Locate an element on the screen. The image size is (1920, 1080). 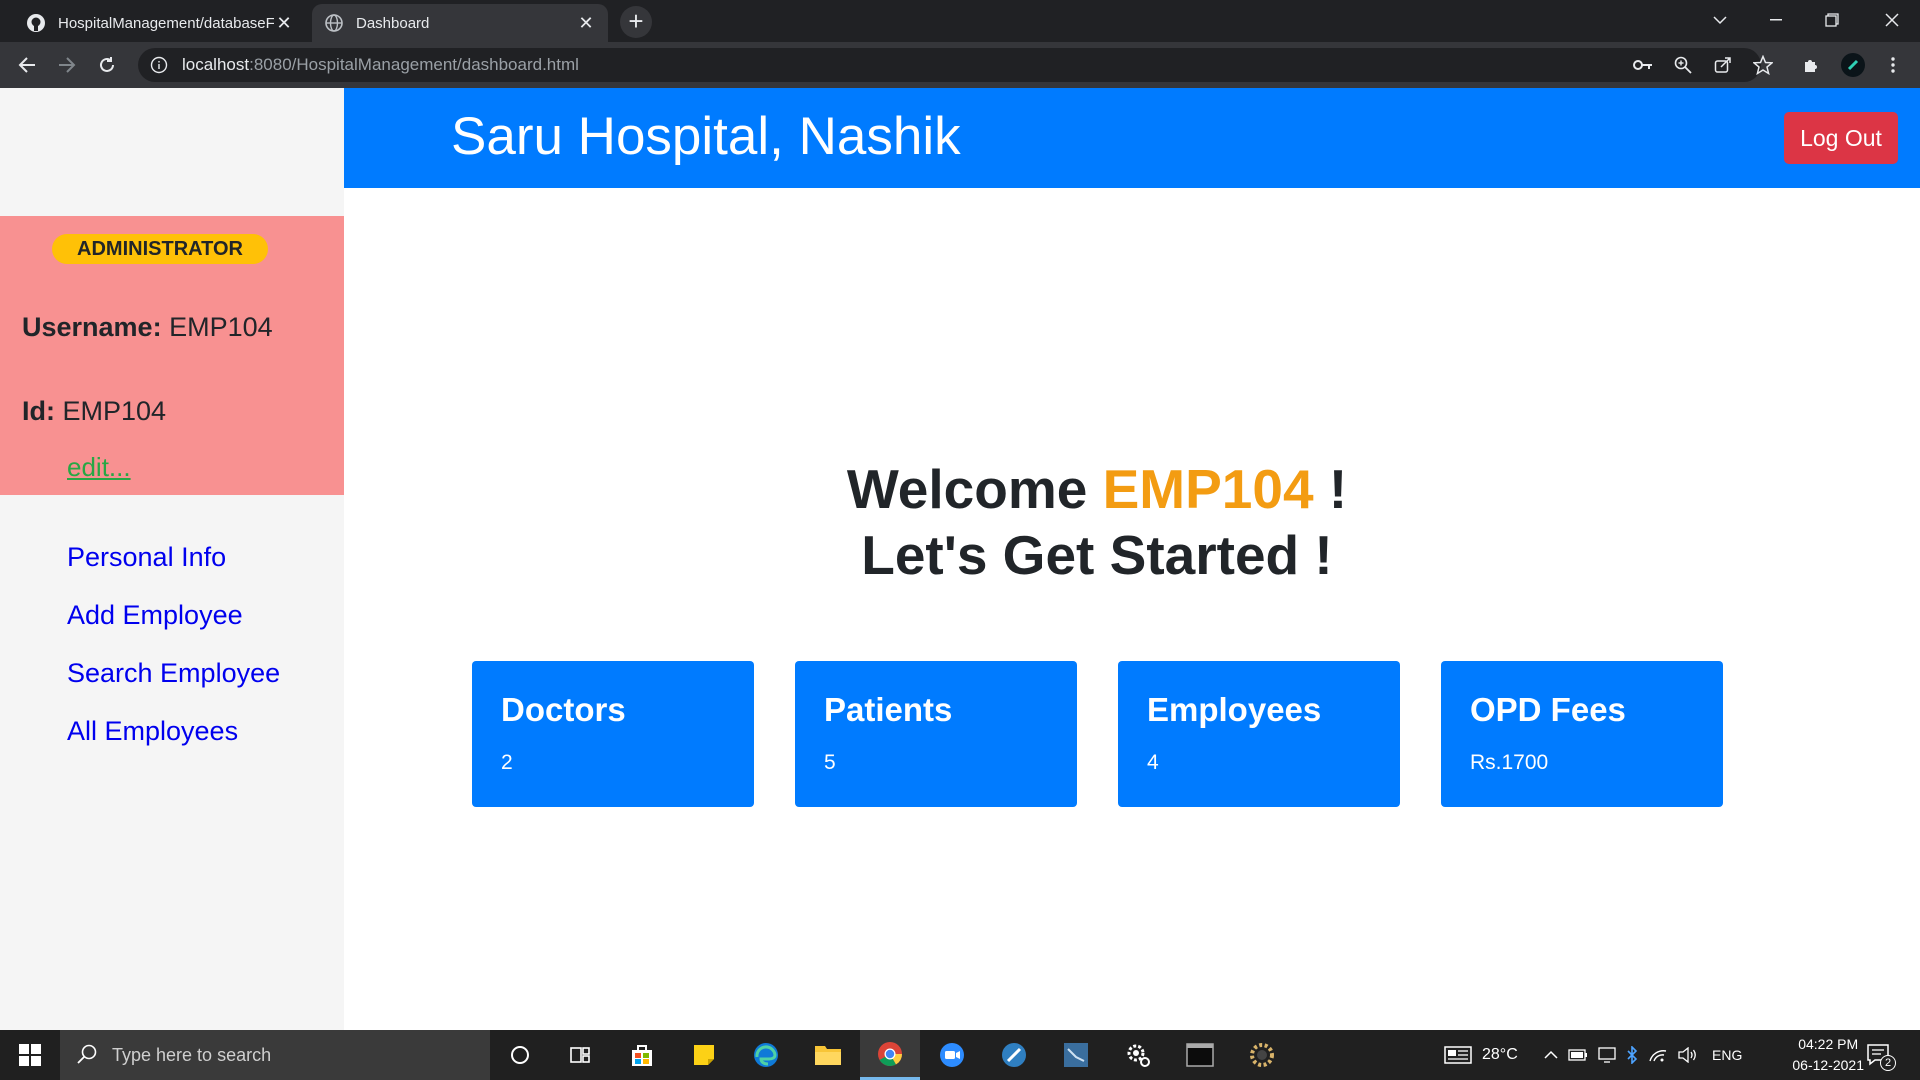
edge-browser-icon is located at coordinates (766, 1055).